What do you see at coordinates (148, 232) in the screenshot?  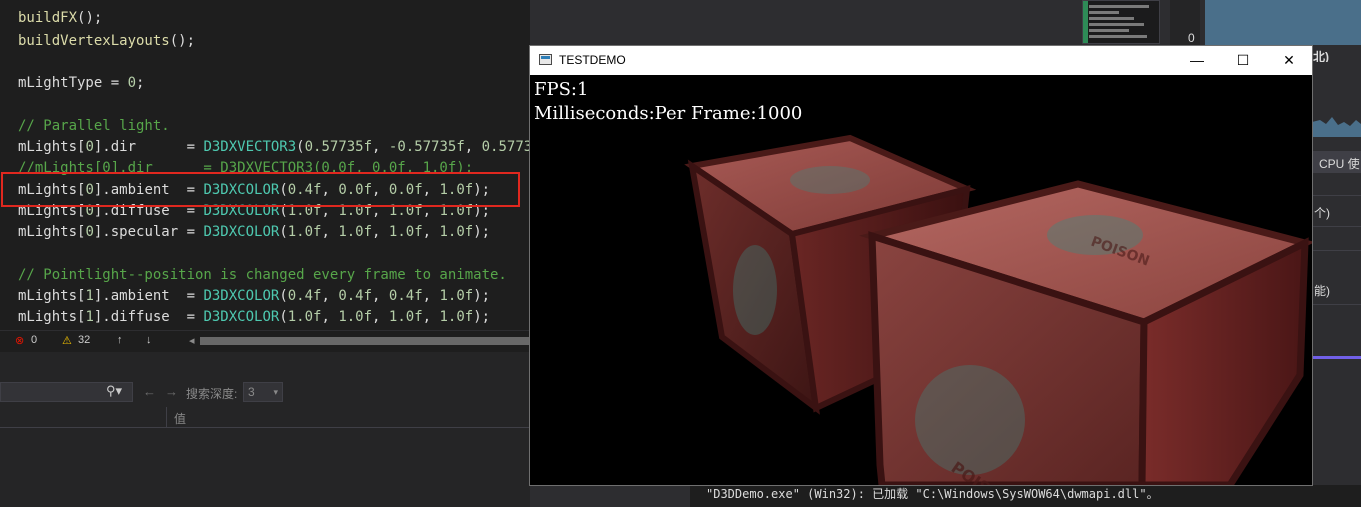 I see `code-token: ].specular =` at bounding box center [148, 232].